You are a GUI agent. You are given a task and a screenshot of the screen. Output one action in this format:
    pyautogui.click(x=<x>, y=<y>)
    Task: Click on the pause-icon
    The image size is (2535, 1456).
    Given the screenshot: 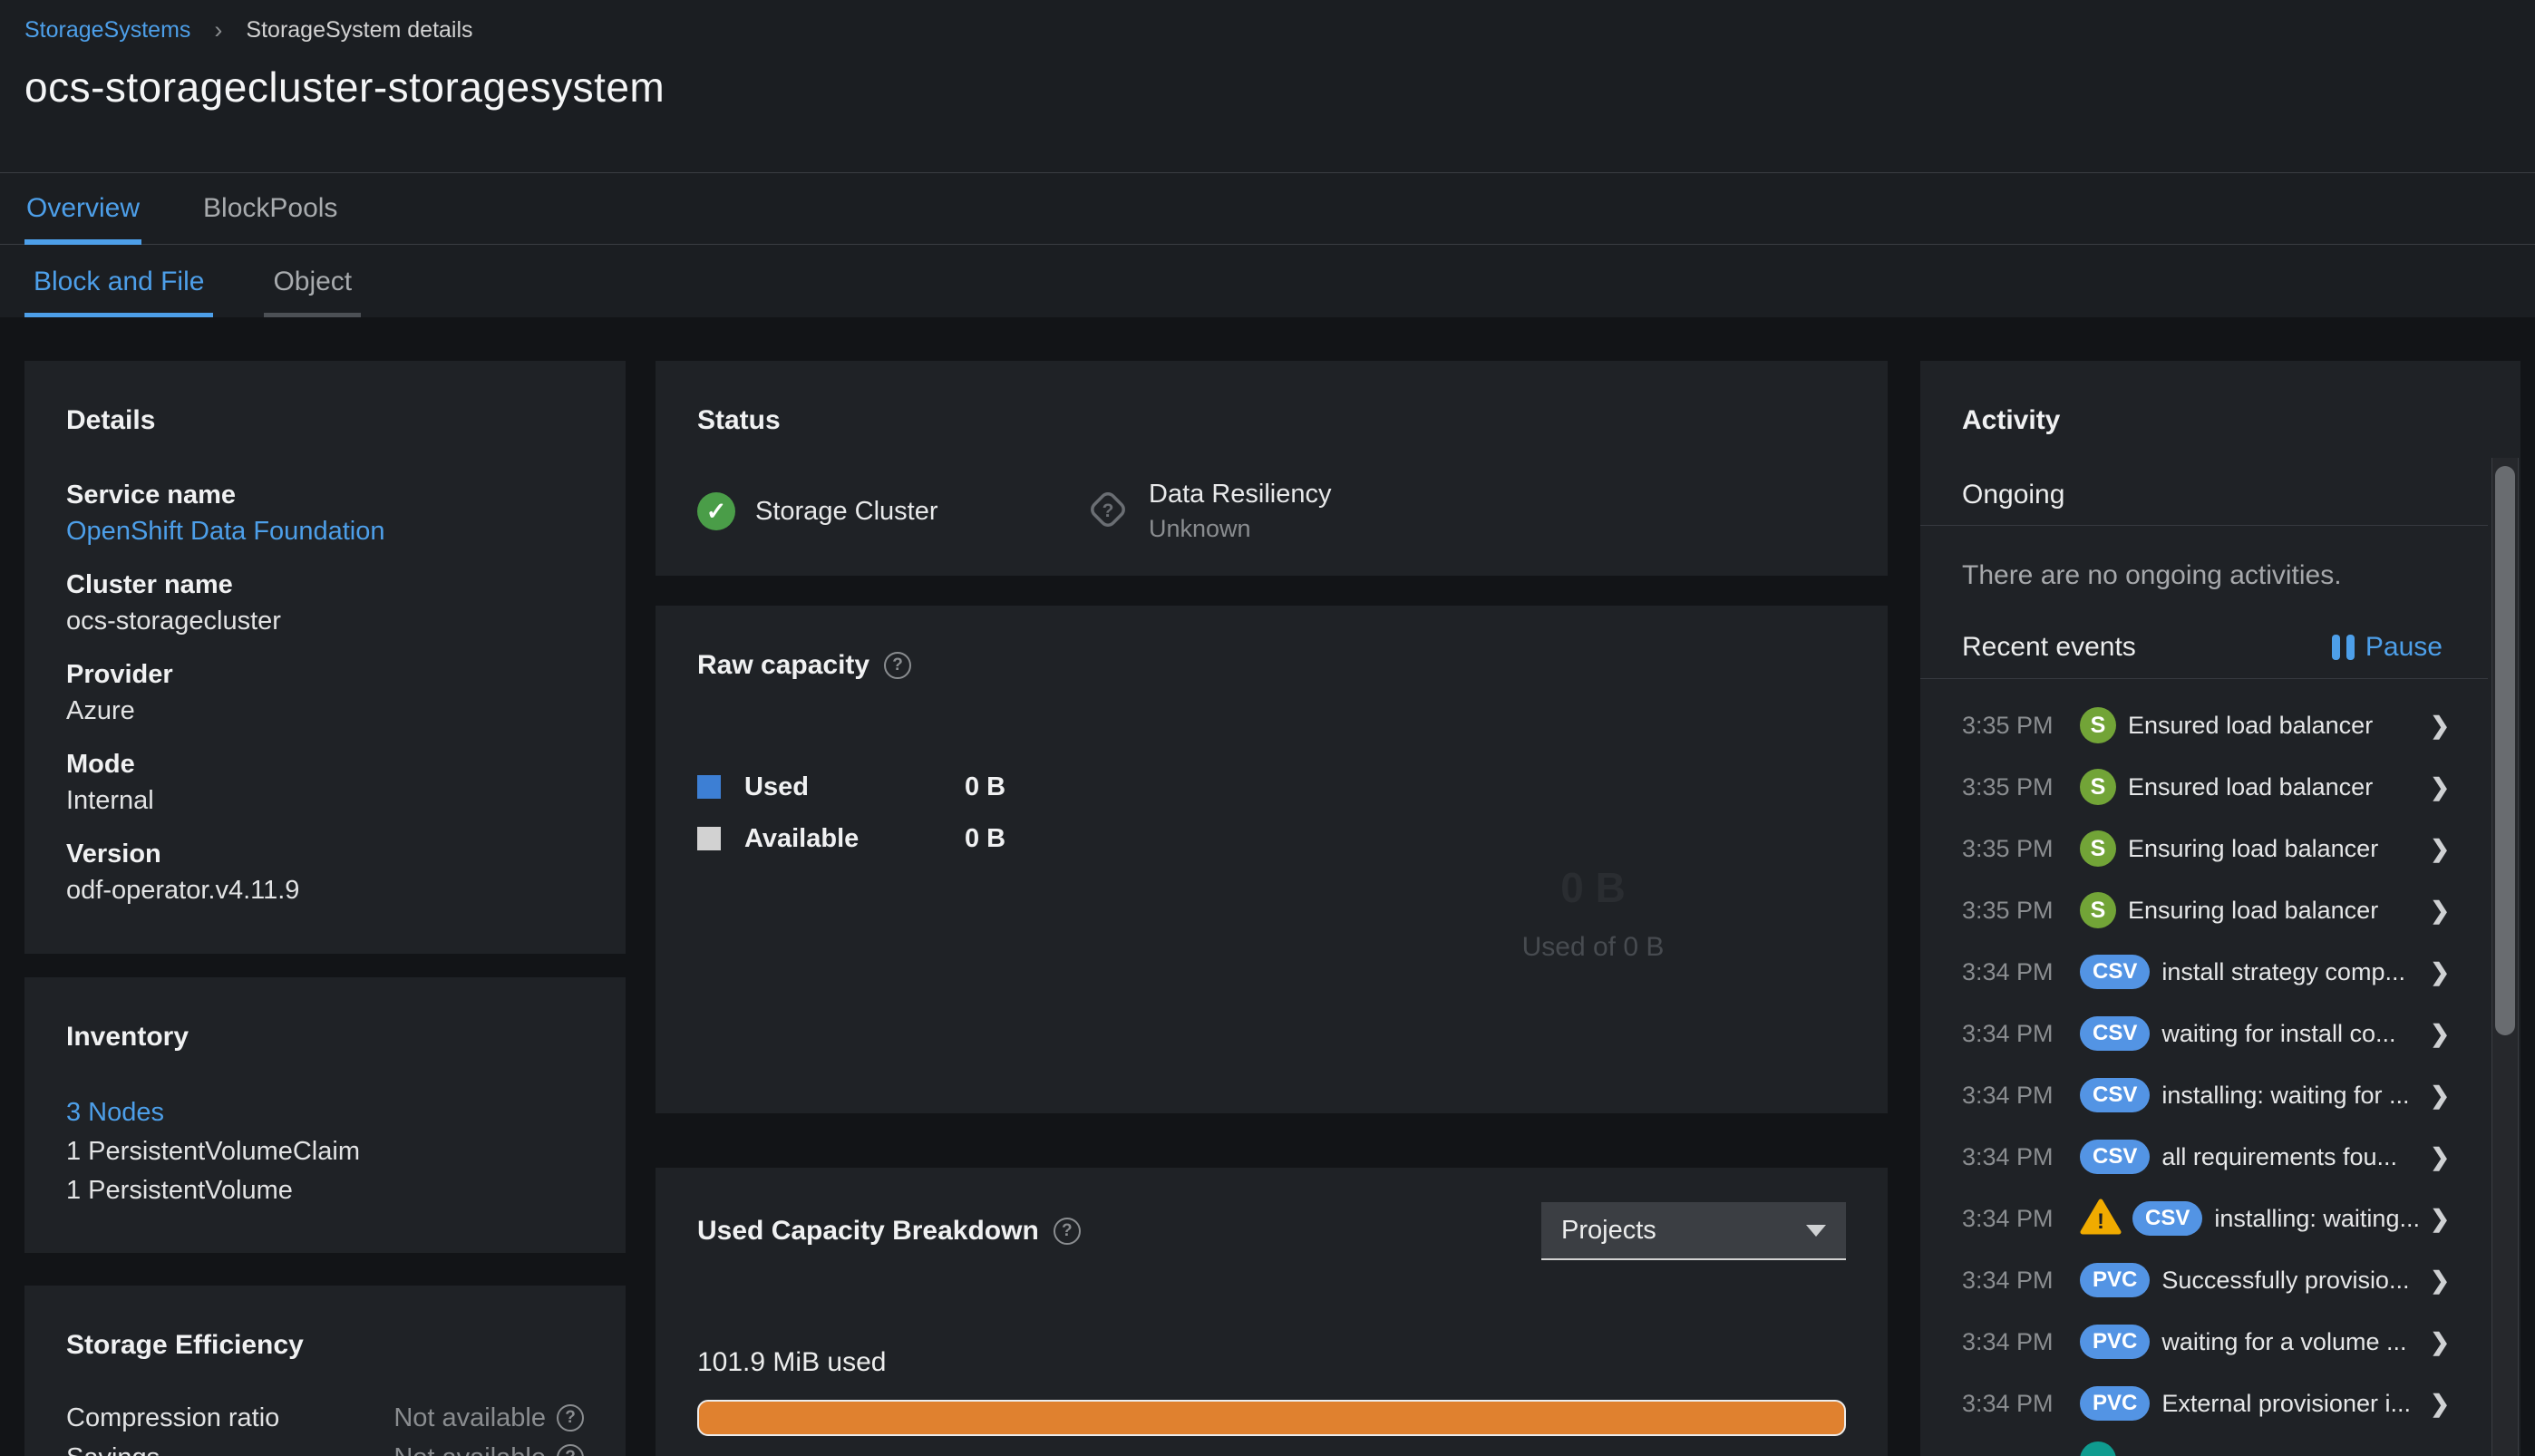 What is the action you would take?
    pyautogui.click(x=2343, y=647)
    